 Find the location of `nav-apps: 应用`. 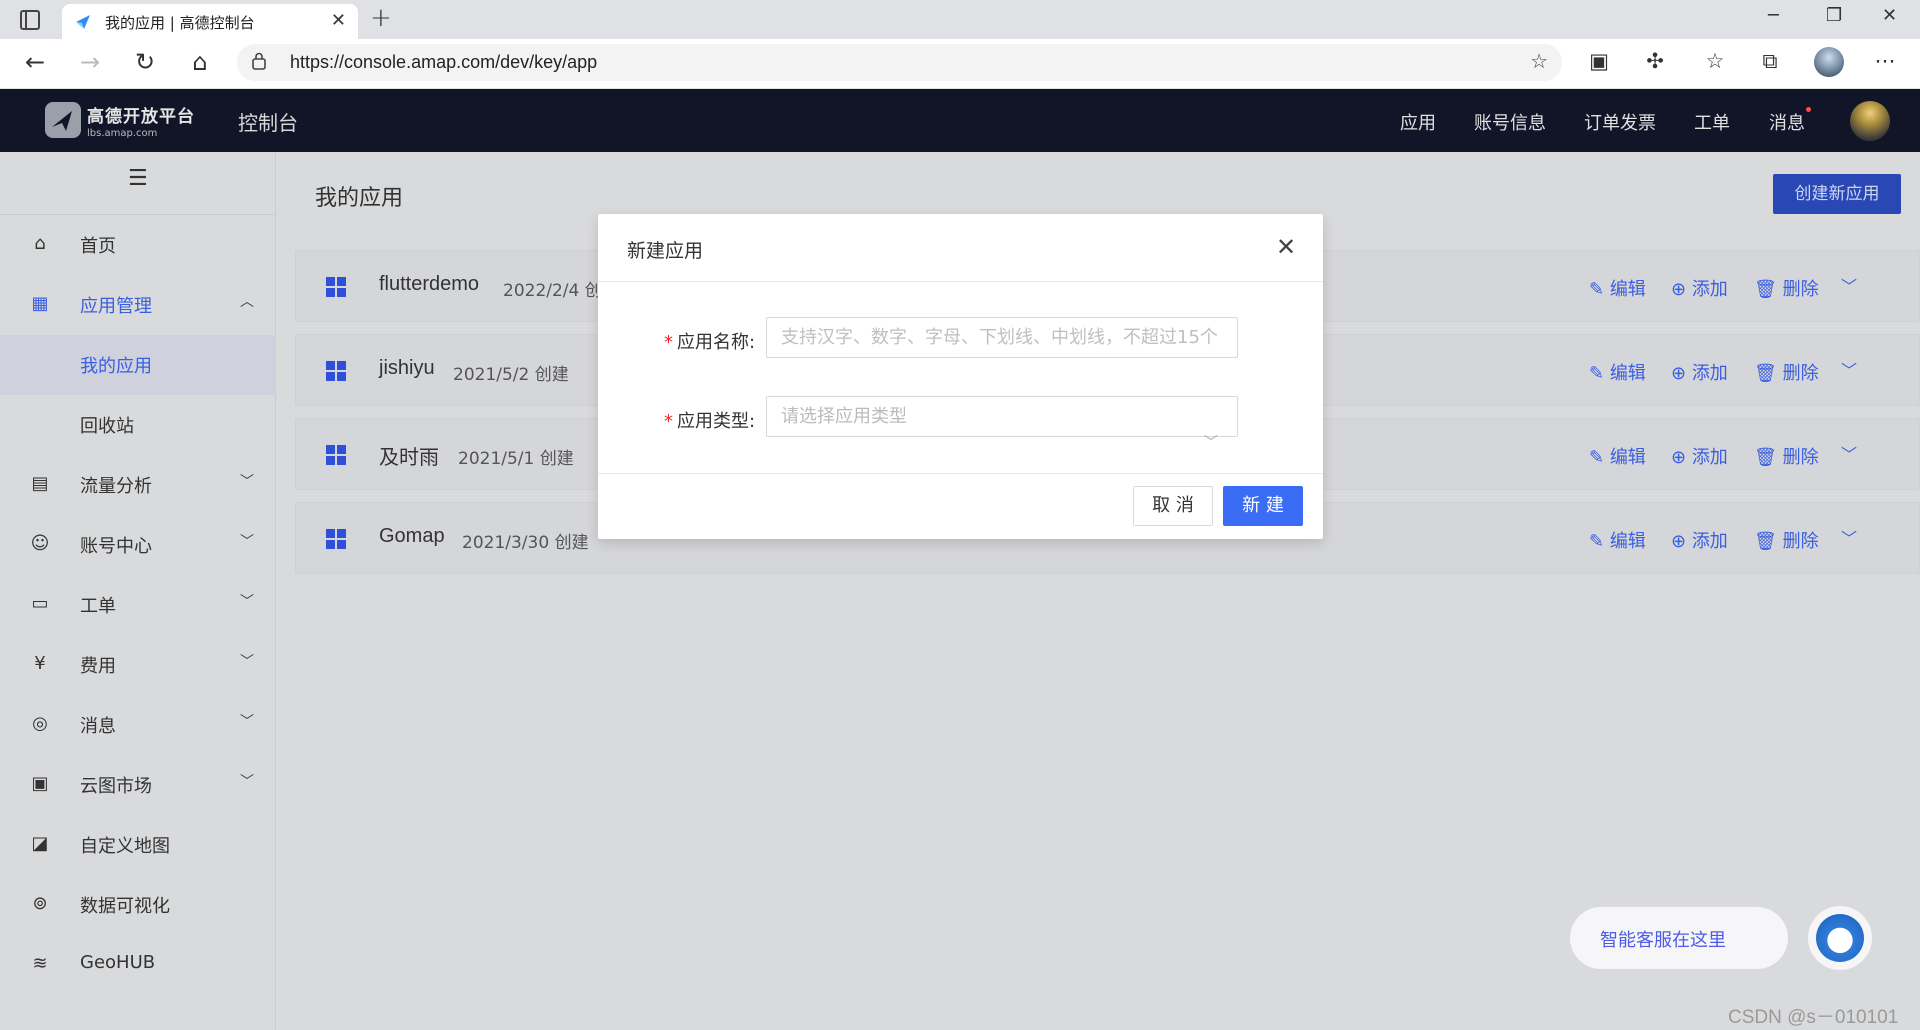

nav-apps: 应用 is located at coordinates (1418, 122).